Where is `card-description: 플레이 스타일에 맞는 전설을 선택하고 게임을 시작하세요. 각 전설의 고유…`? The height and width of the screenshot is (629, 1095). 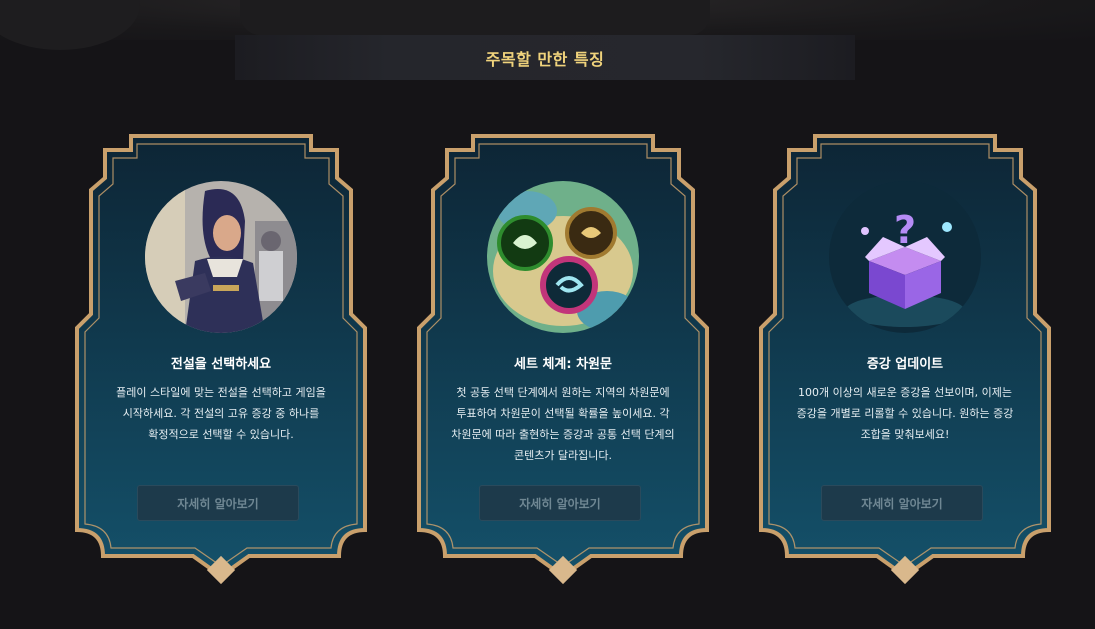
card-description: 플레이 스타일에 맞는 전설을 선택하고 게임을 시작하세요. 각 전설의 고유… is located at coordinates (221, 413).